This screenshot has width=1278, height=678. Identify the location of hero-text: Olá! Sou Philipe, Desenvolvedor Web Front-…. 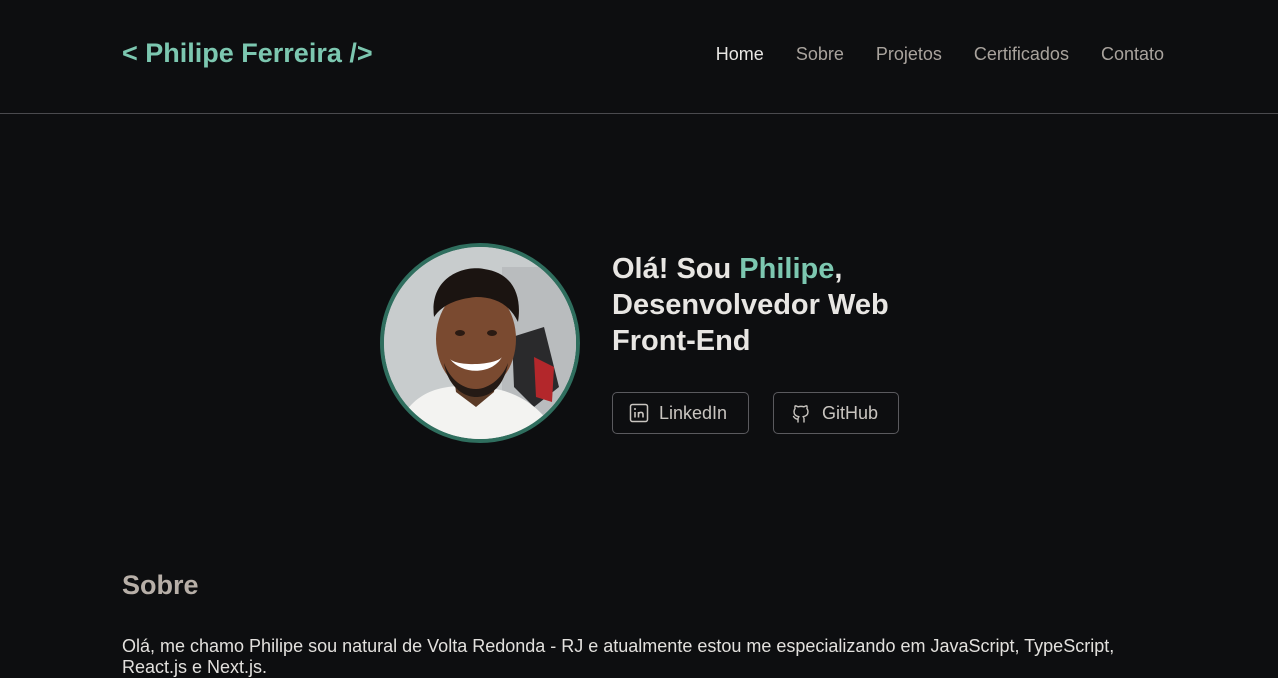
(777, 342).